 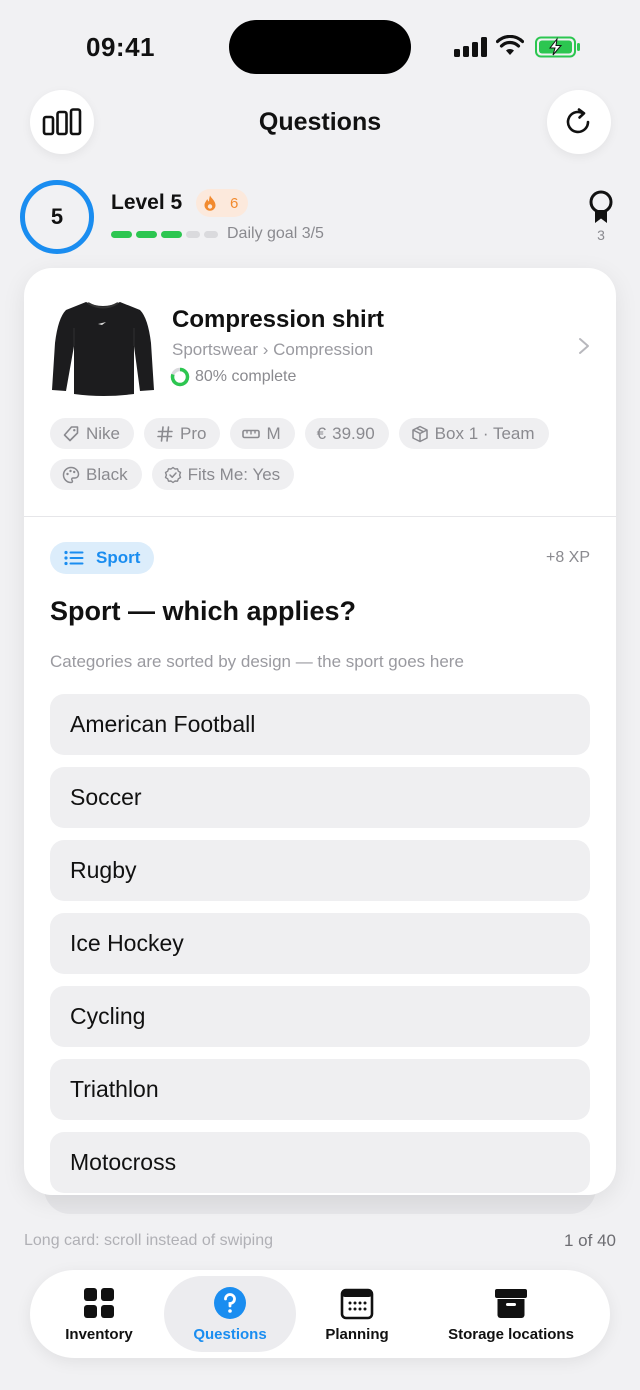 I want to click on answer-option: Motocross, so click(x=320, y=1162).